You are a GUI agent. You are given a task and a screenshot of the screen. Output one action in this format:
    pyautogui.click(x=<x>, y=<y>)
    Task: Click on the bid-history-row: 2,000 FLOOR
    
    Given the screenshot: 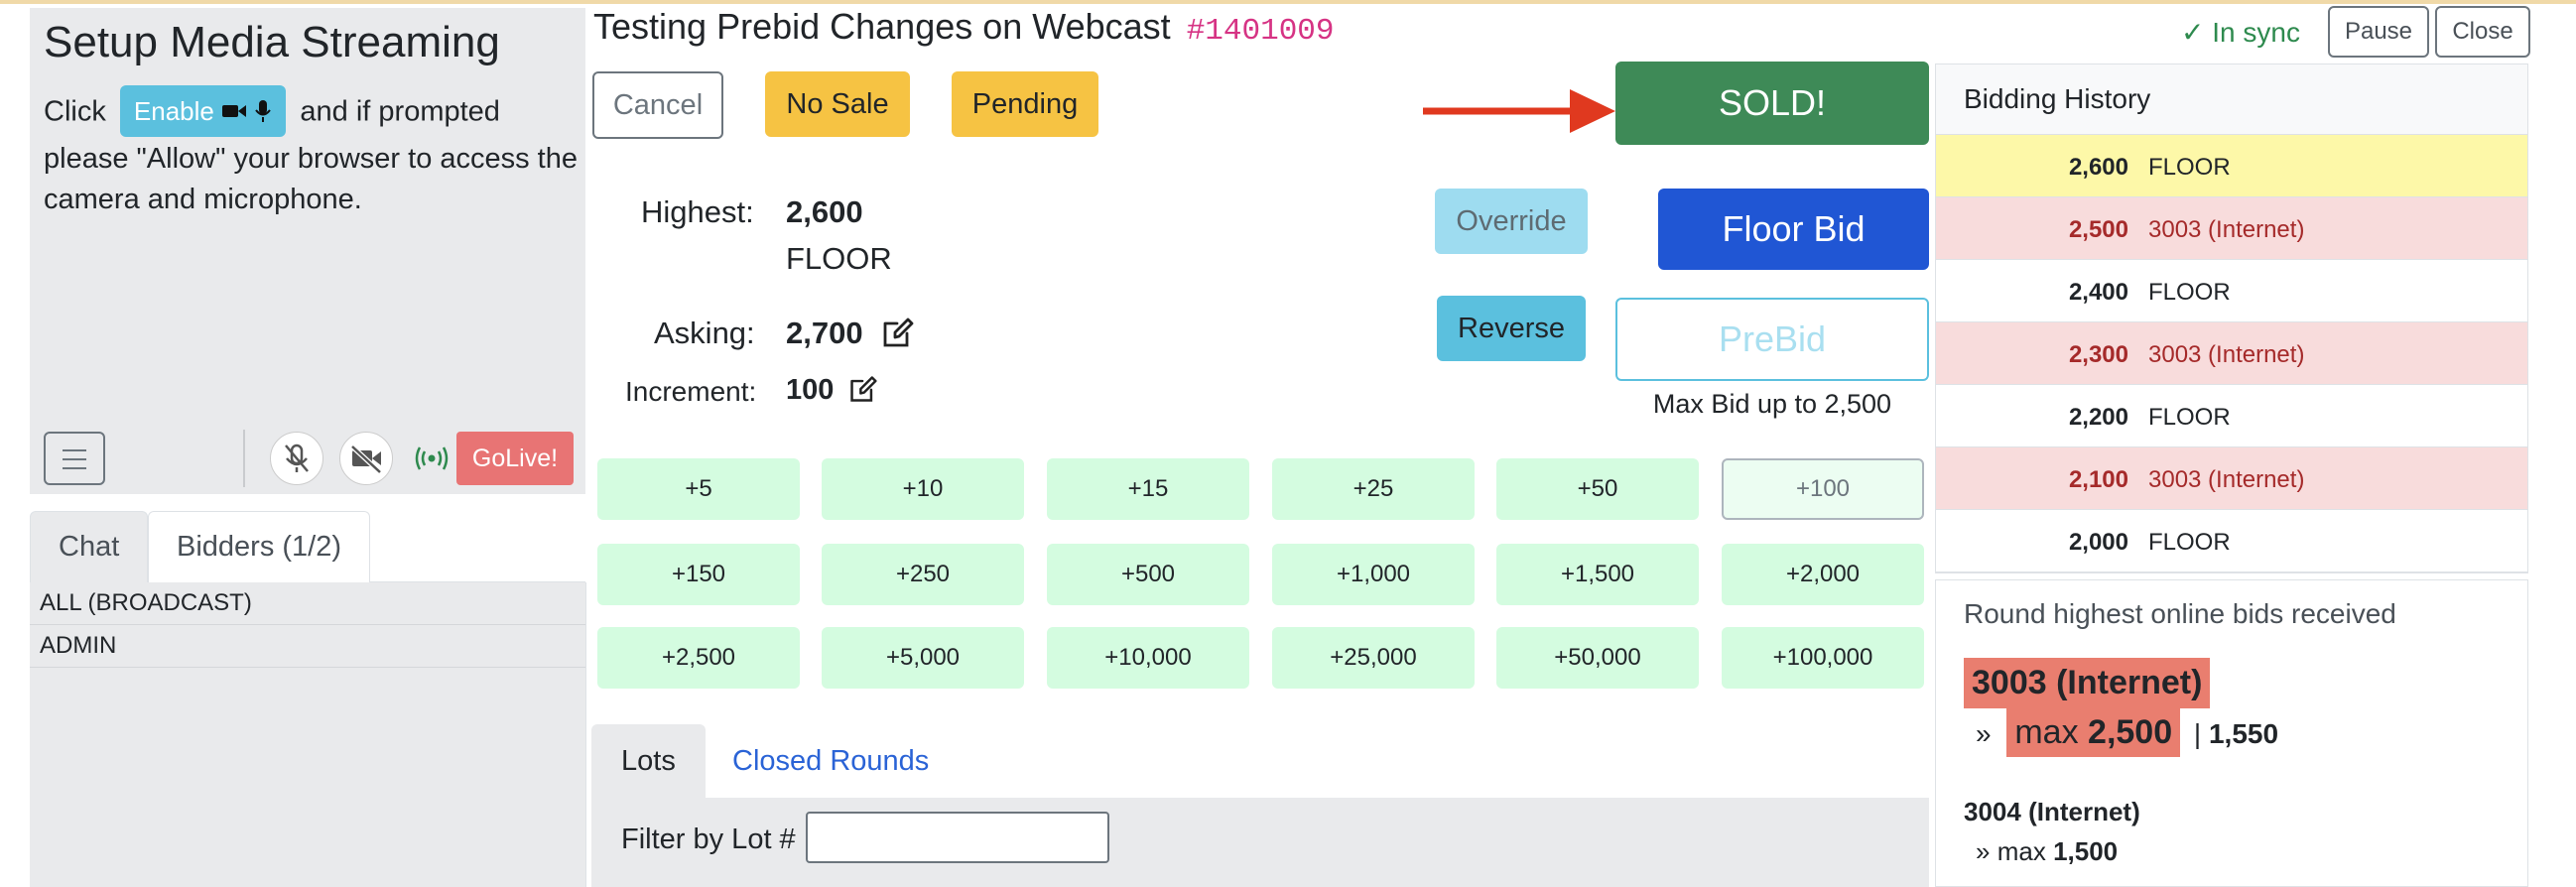 What is the action you would take?
    pyautogui.click(x=2232, y=541)
    